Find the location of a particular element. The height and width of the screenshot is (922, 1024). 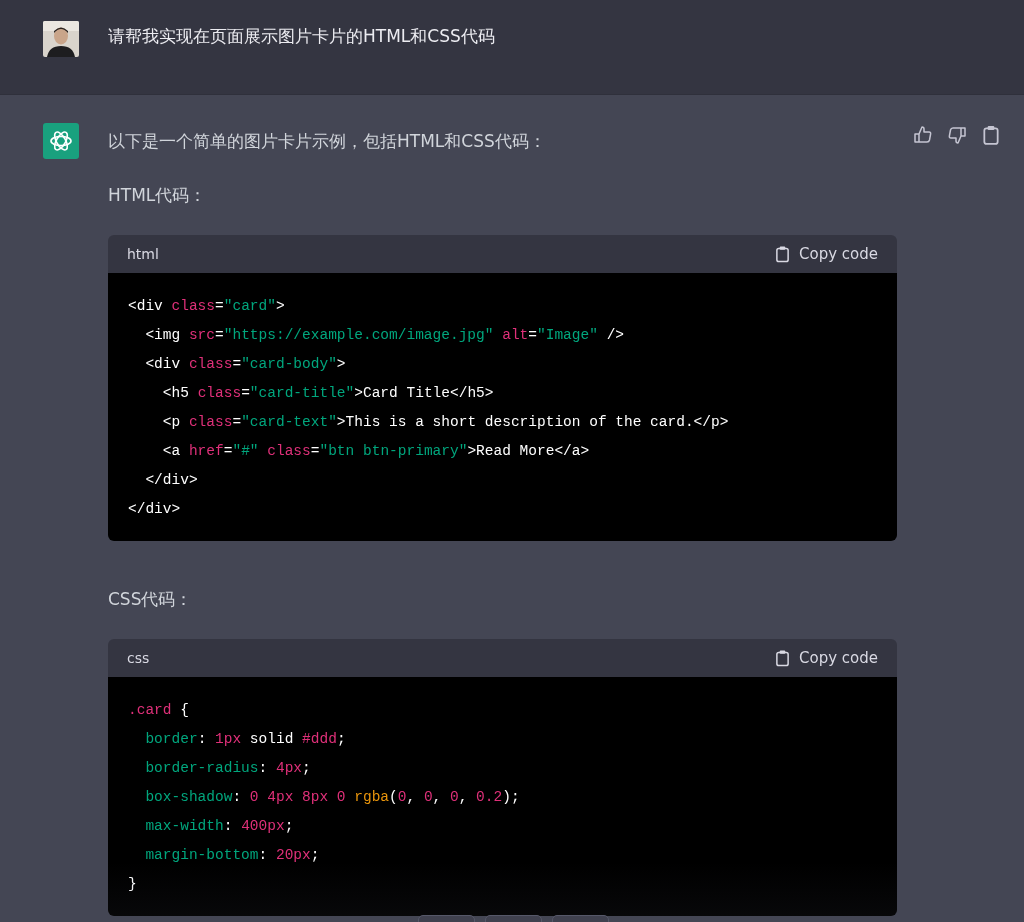

code-line: <p class="card-text">This is a short description of the card.</p> is located at coordinates (445, 422).